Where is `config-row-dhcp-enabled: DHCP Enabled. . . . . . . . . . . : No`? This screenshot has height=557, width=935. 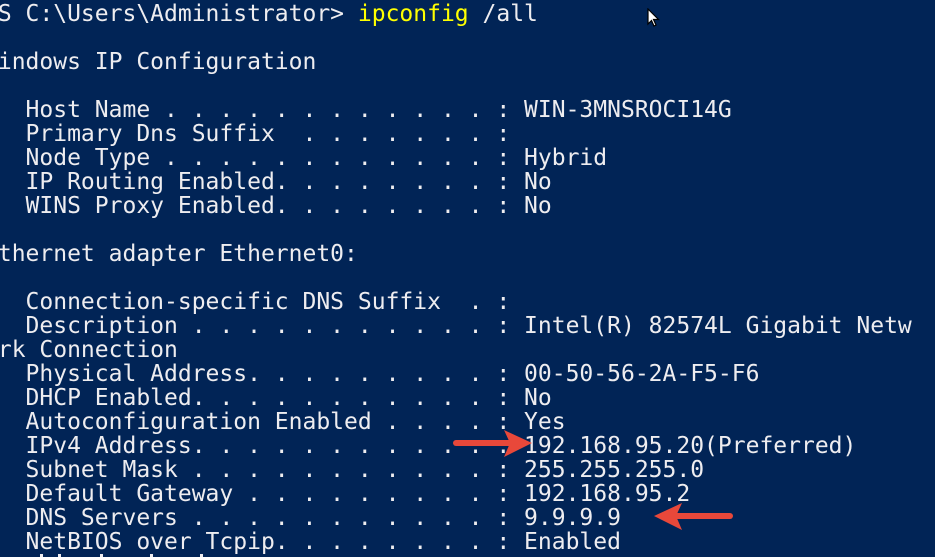 config-row-dhcp-enabled: DHCP Enabled. . . . . . . . . . . : No is located at coordinates (276, 398).